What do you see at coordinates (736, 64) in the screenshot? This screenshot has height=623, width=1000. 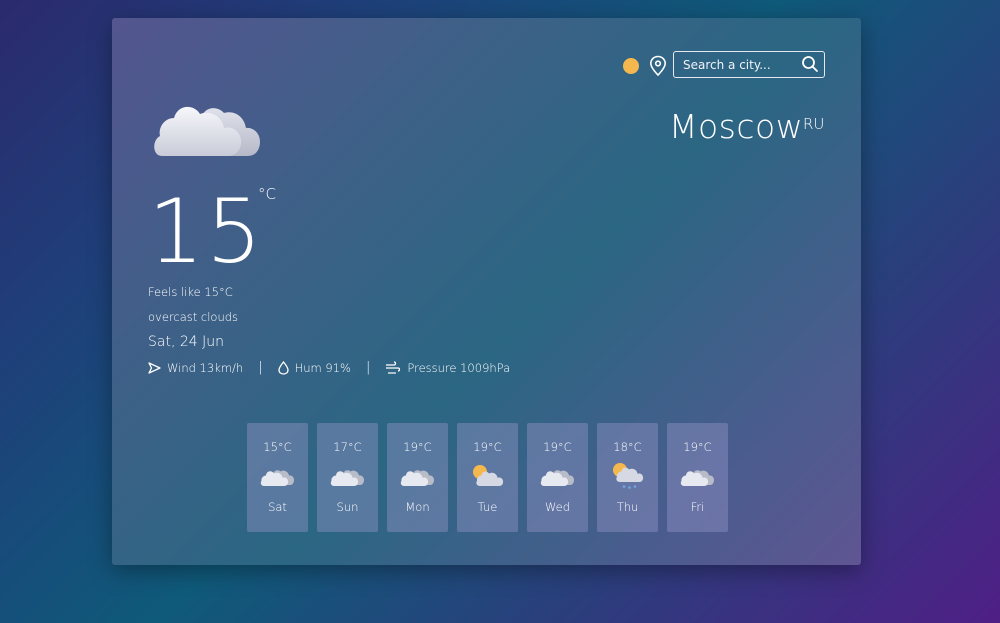 I see `search-input` at bounding box center [736, 64].